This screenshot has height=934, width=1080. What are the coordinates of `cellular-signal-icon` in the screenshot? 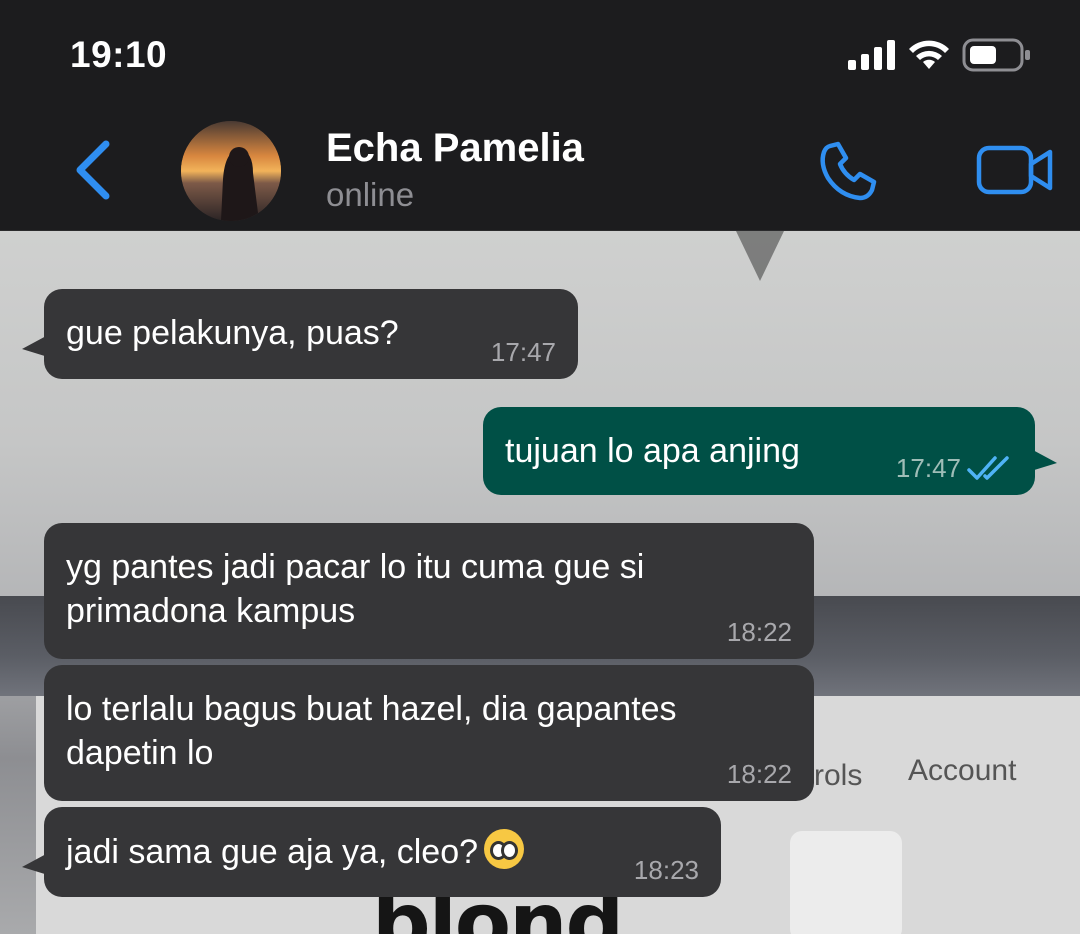 It's located at (871, 55).